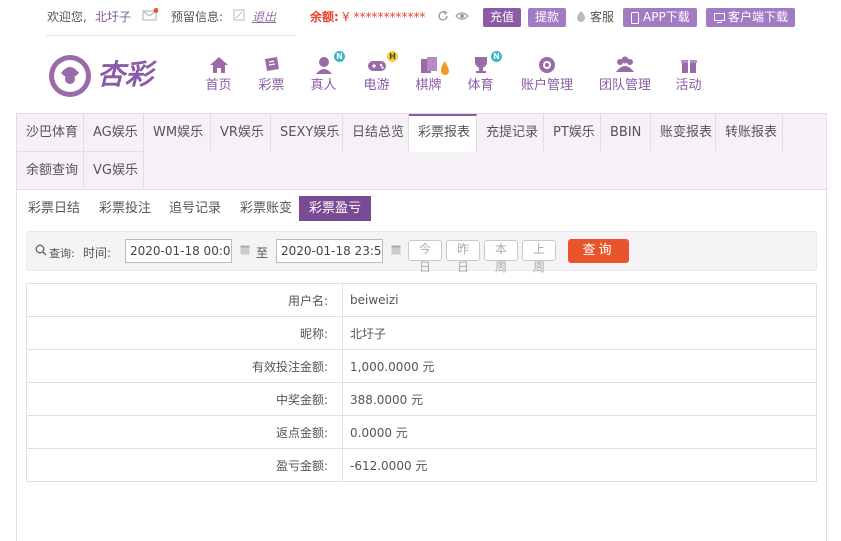  I want to click on logout-link: 退出, so click(264, 17).